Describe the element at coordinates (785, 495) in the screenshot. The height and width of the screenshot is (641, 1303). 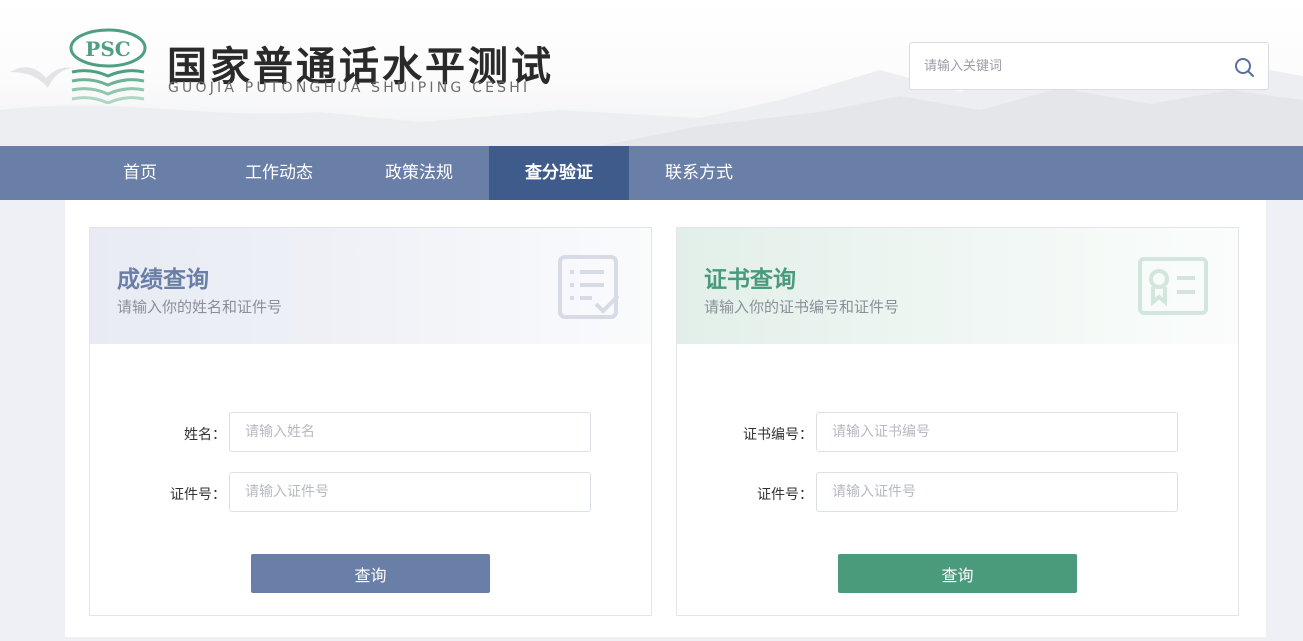
I see `cert-id-number-label: 证件号：` at that location.